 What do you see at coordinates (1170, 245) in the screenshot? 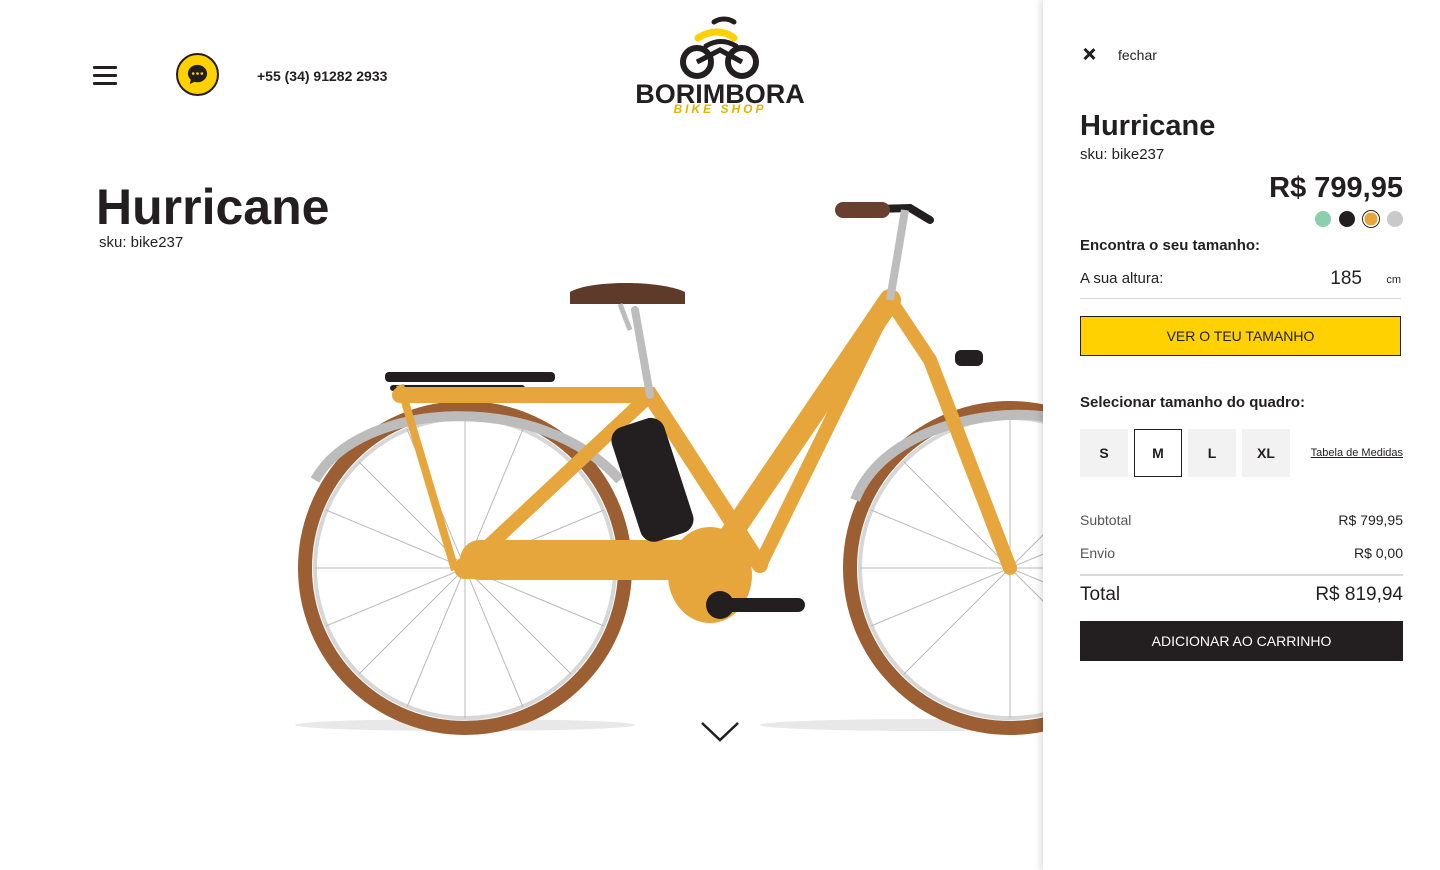
I see `find-size-label: Encontra o seu tamanho:` at bounding box center [1170, 245].